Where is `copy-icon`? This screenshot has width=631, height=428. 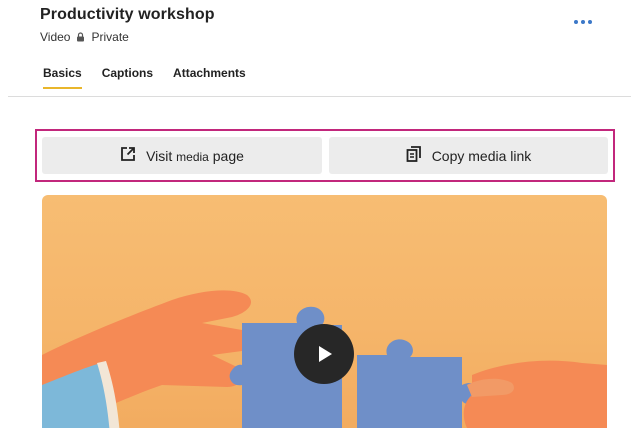 copy-icon is located at coordinates (414, 155).